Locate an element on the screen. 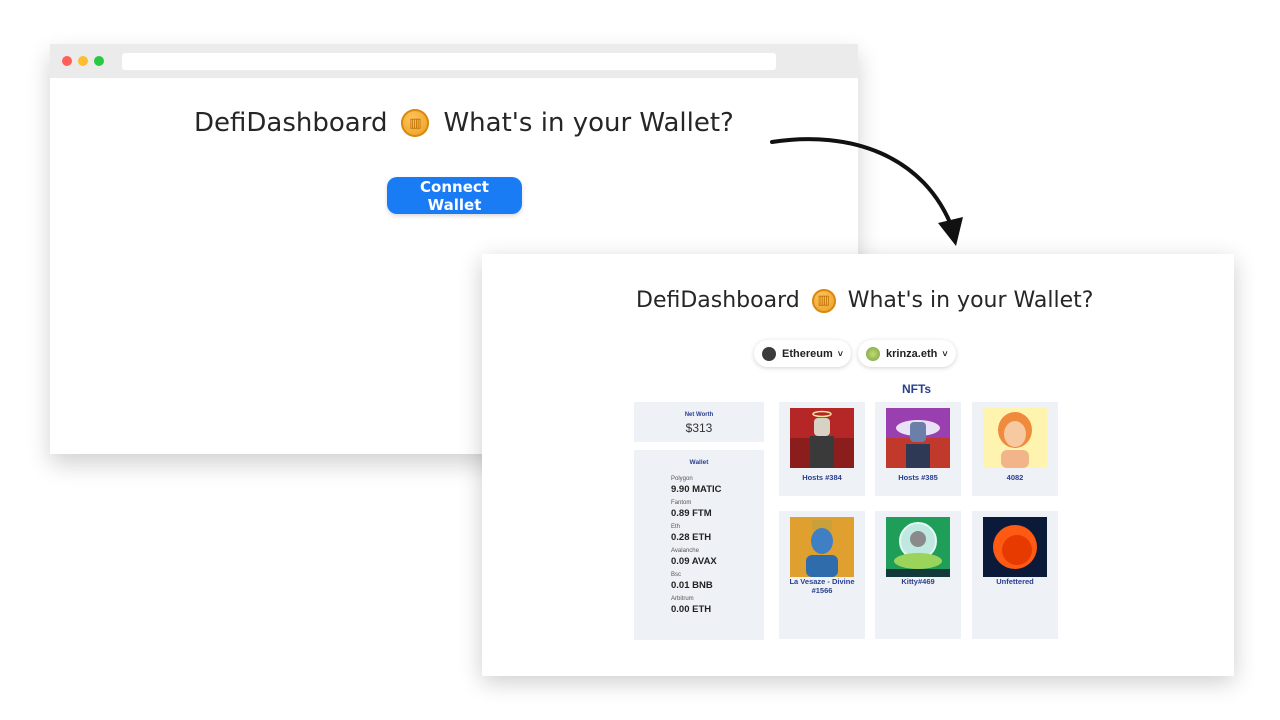 Image resolution: width=1280 pixels, height=720 pixels. balance-row: Avalanche 0.09 AVAX is located at coordinates (699, 557).